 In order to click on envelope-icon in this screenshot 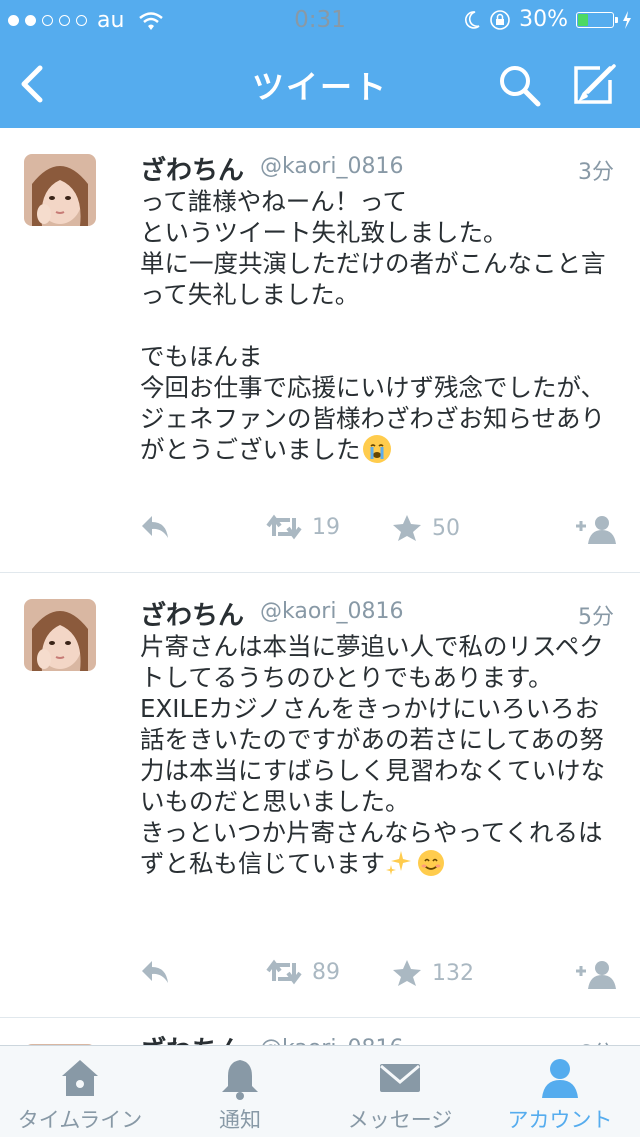, I will do `click(400, 1078)`.